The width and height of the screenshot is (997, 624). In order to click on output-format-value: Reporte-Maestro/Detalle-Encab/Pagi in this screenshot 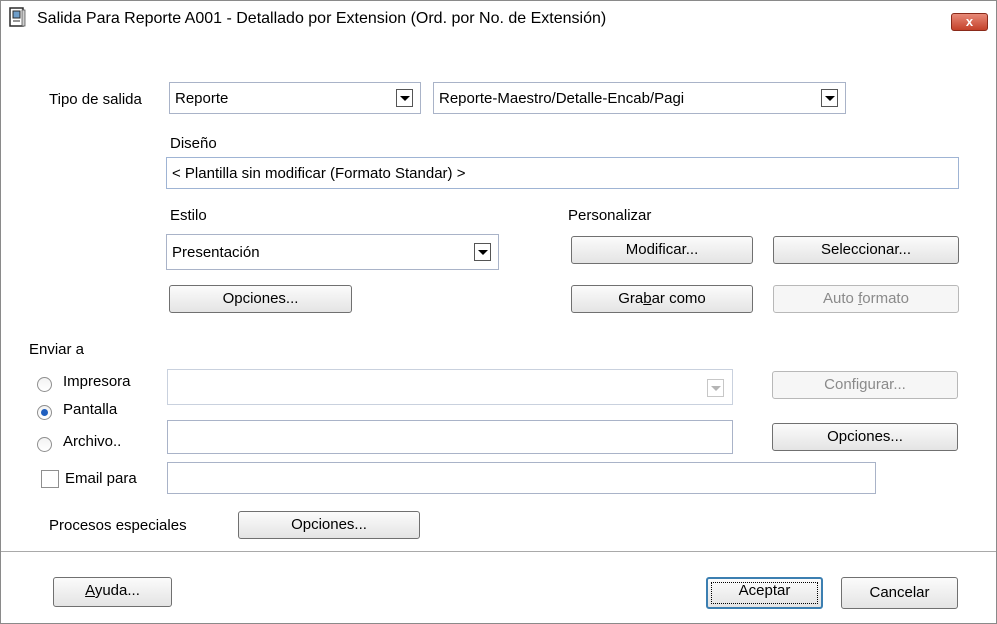, I will do `click(562, 98)`.